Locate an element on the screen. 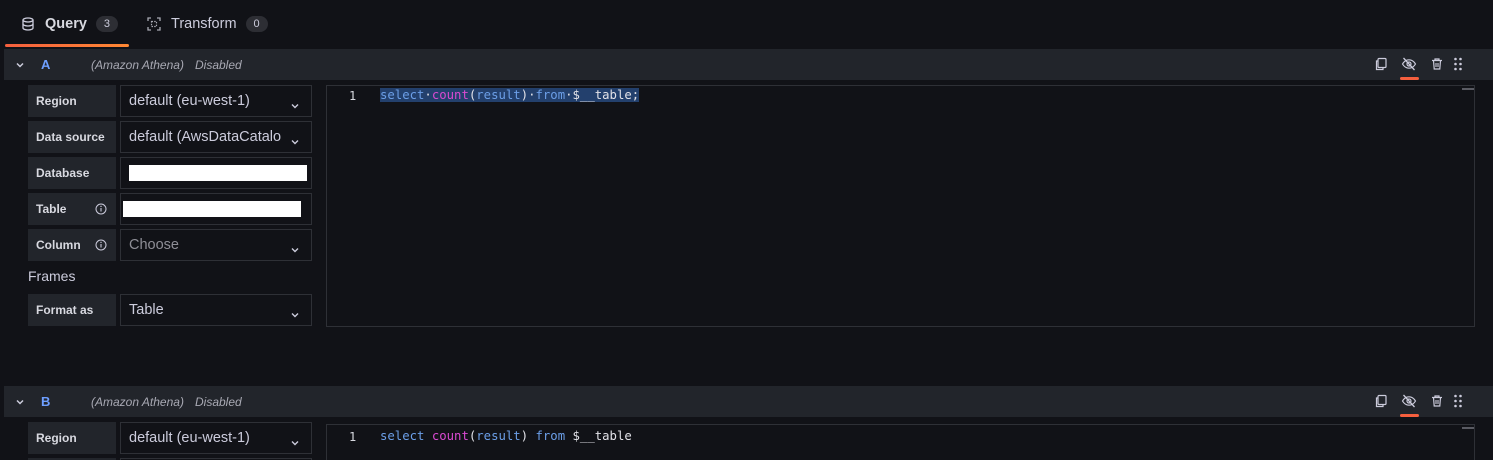 This screenshot has height=460, width=1493. tab-query-count: 3 is located at coordinates (106, 24).